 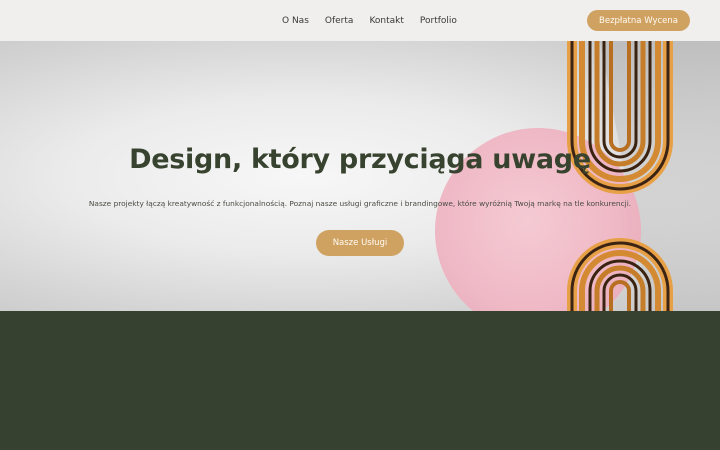 What do you see at coordinates (638, 20) in the screenshot?
I see `free-quote-button: Bezpłatna Wycena` at bounding box center [638, 20].